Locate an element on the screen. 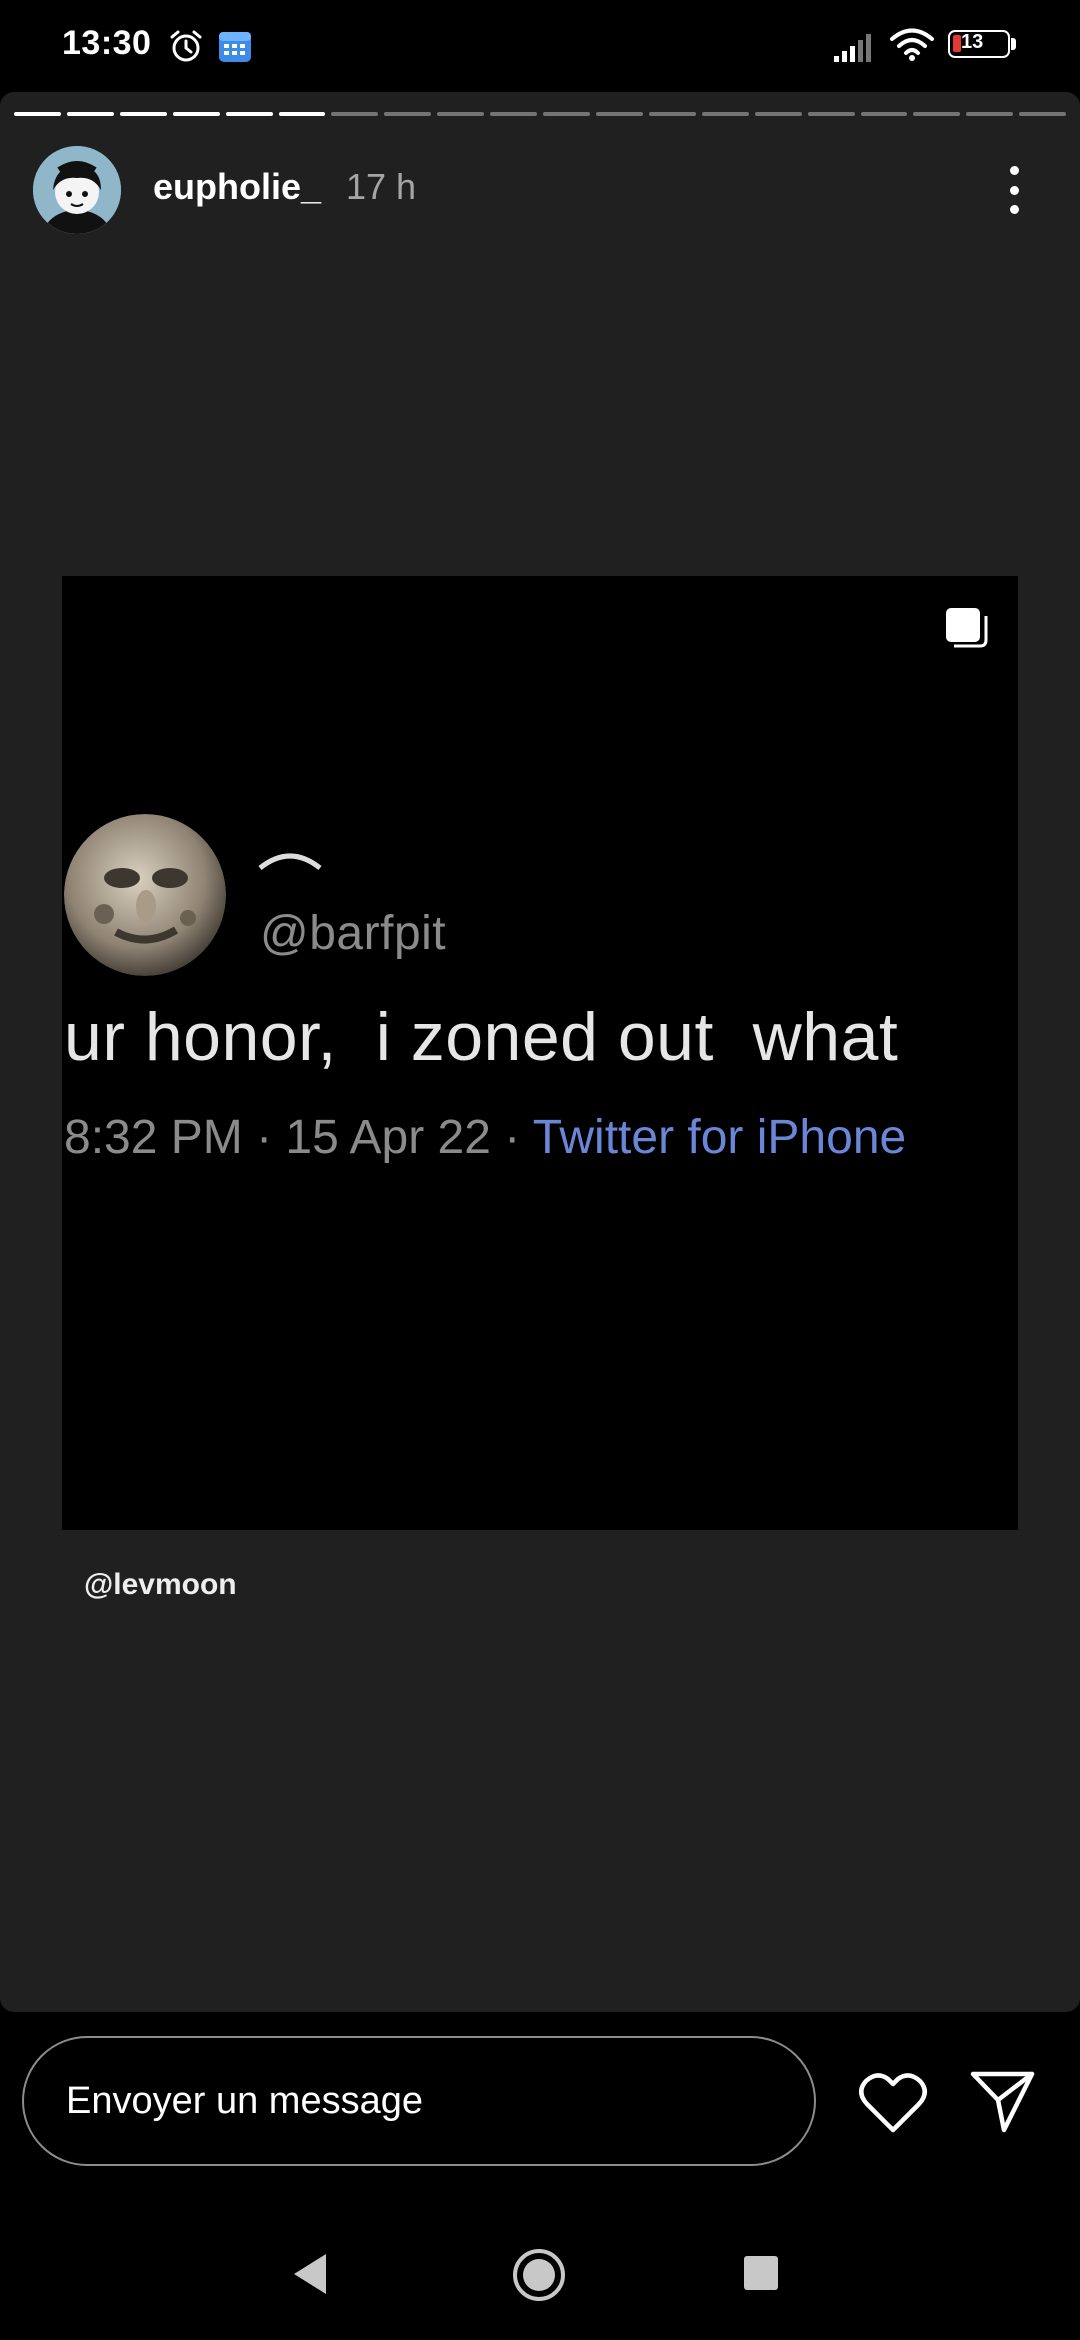 This screenshot has width=1080, height=2340. wifi-icon is located at coordinates (912, 44).